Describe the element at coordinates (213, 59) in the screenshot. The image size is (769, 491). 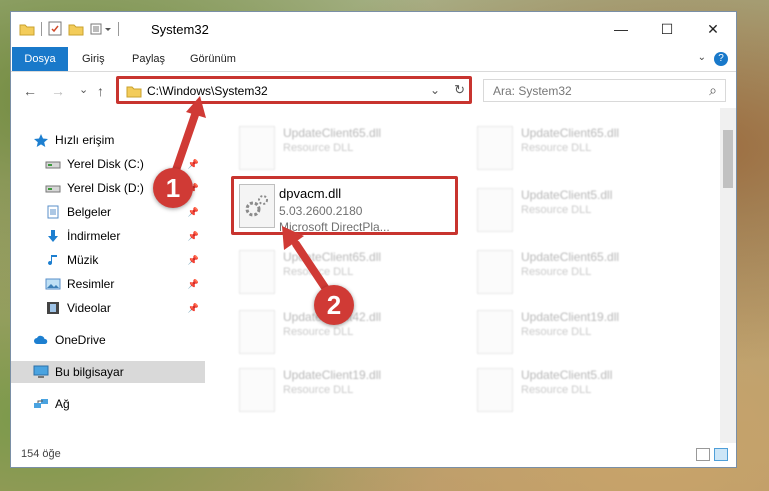
I see `tab-view: Görünüm` at that location.